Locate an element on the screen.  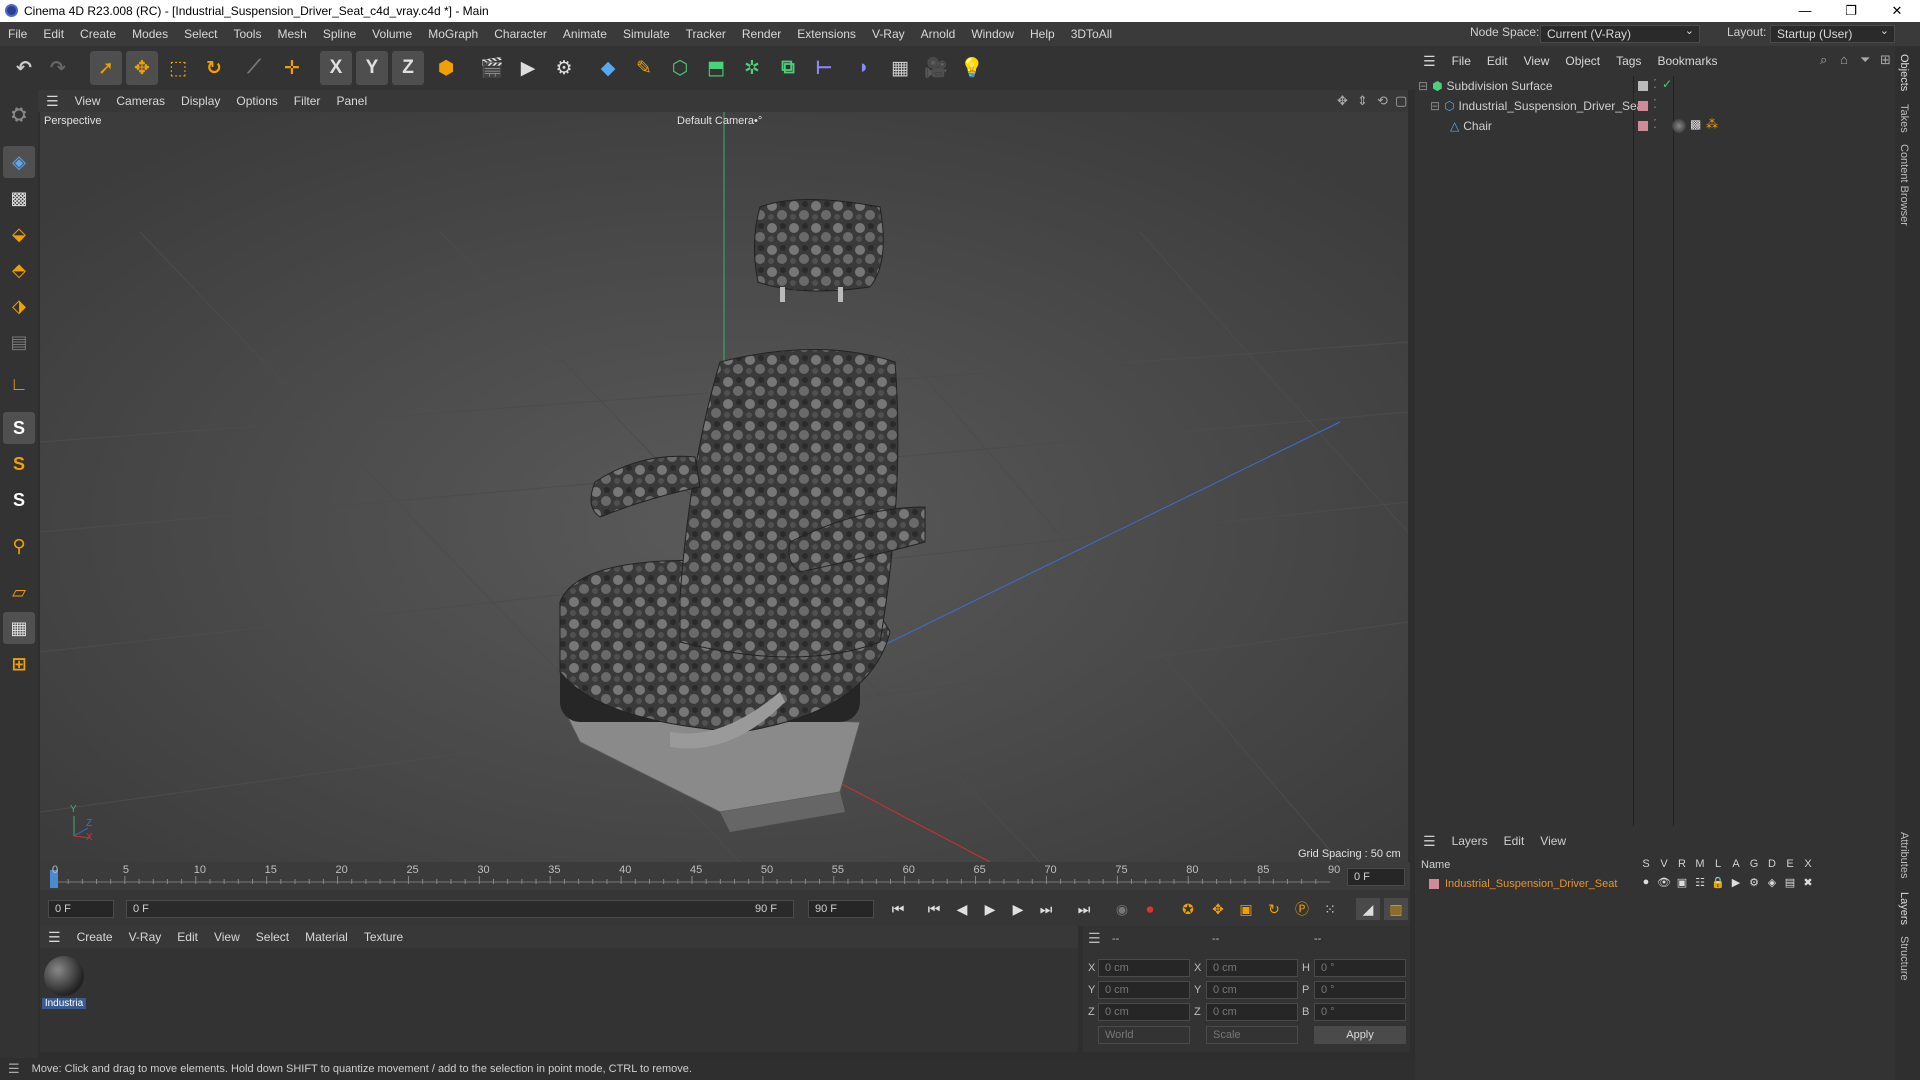
coord-size-z-field: 0 cm is located at coordinates (1252, 1012).